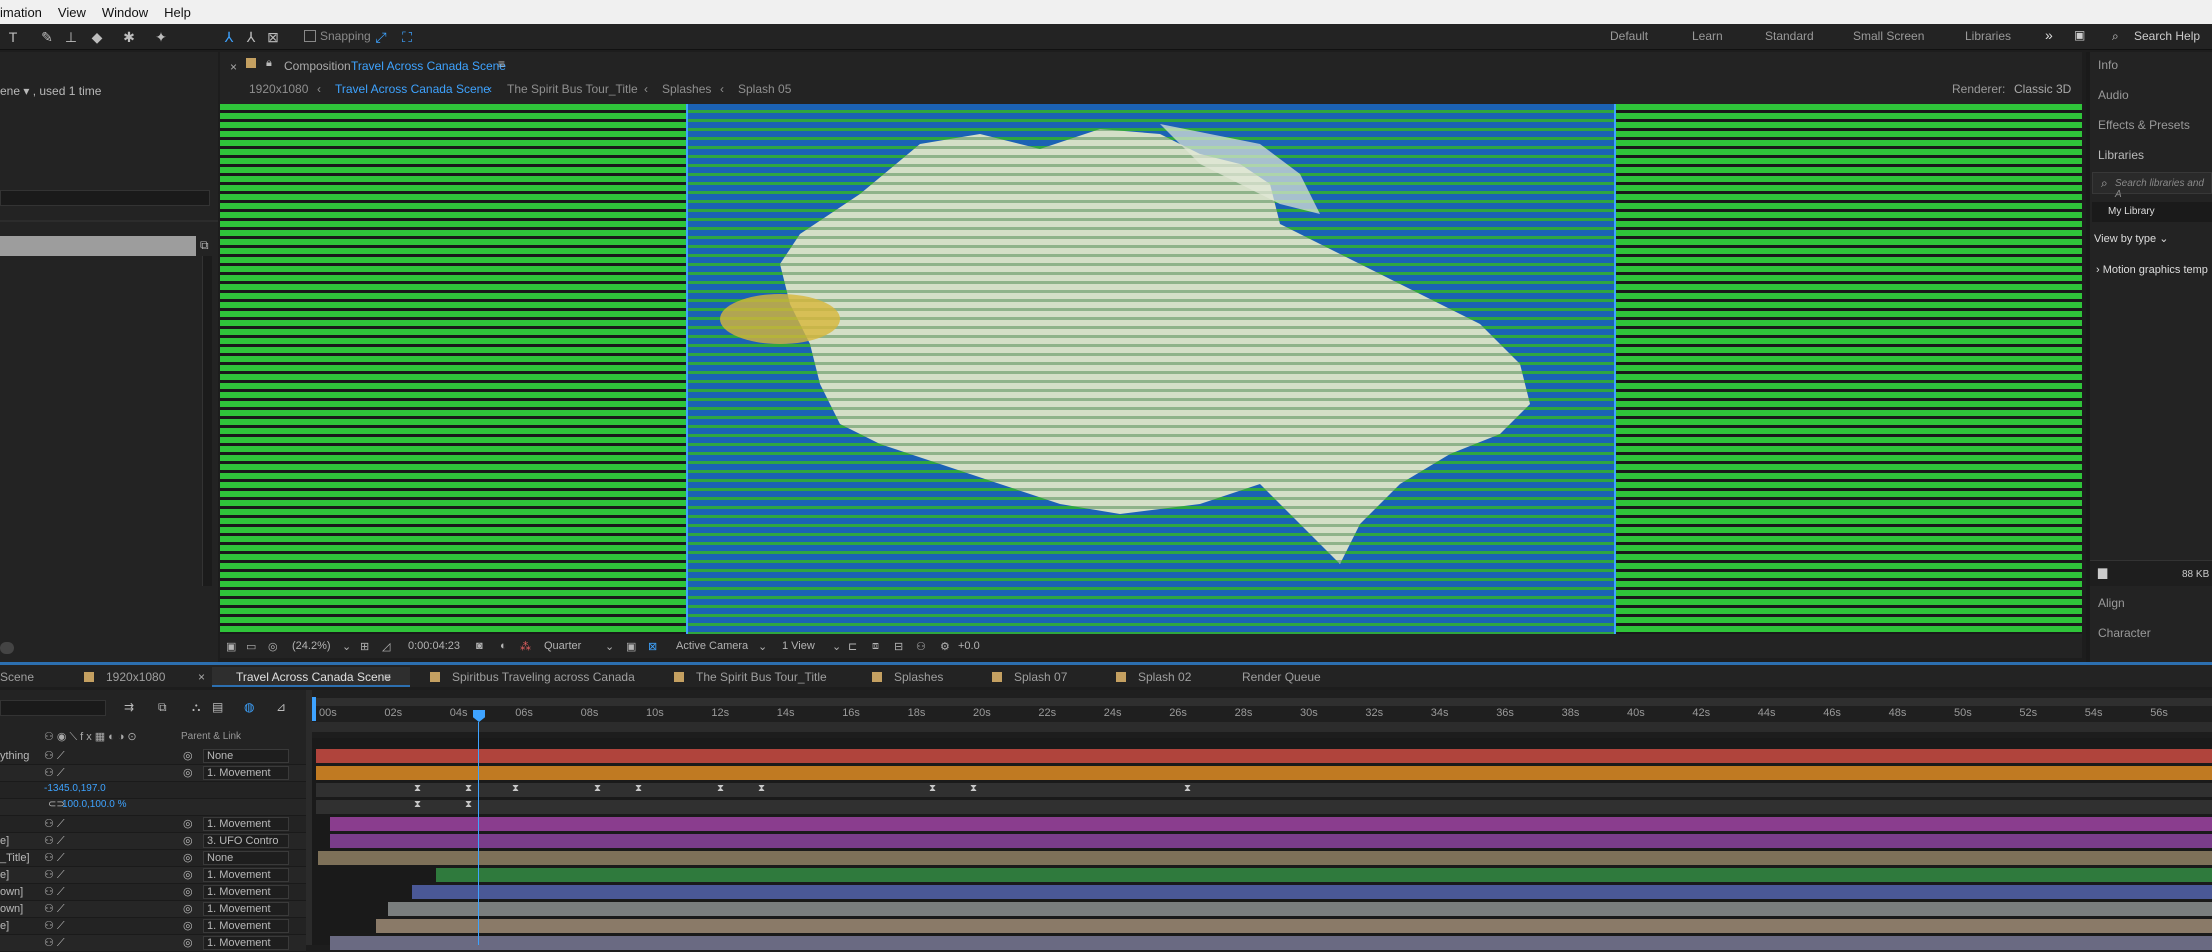  I want to click on motion-graphics-group: › Motion graphics temp, so click(2152, 270).